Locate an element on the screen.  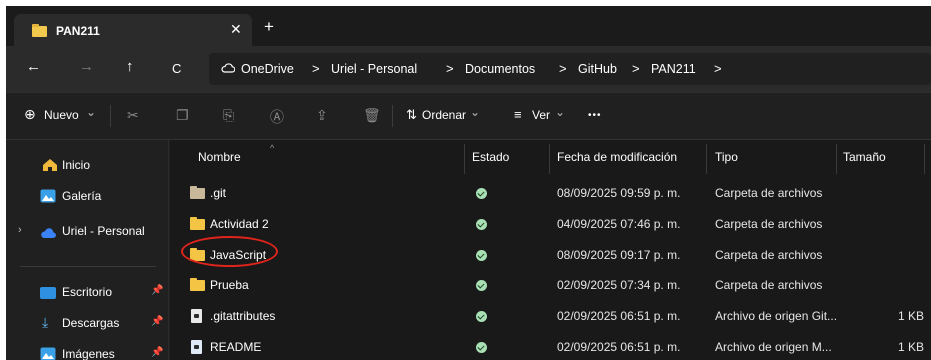
home-icon is located at coordinates (50, 165).